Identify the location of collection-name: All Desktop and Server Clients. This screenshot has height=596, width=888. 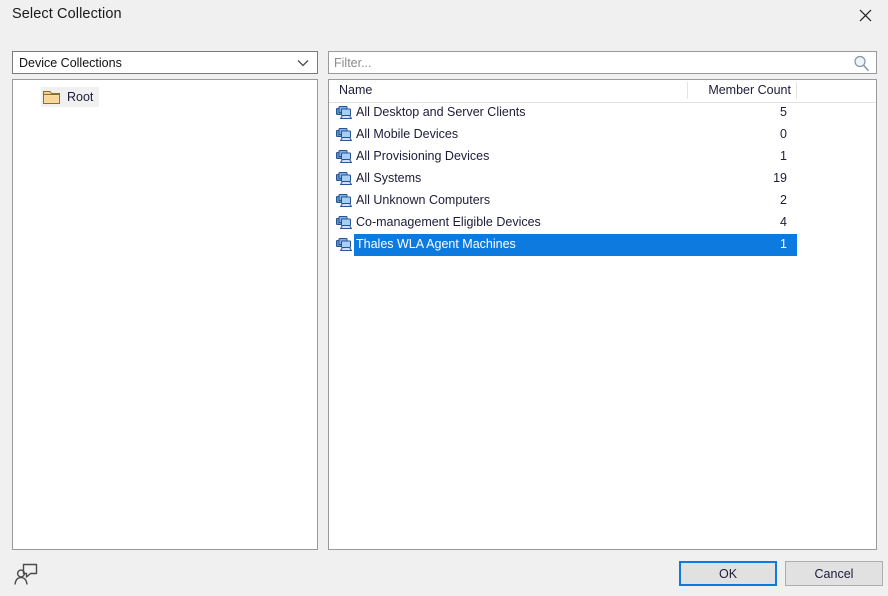
(441, 112).